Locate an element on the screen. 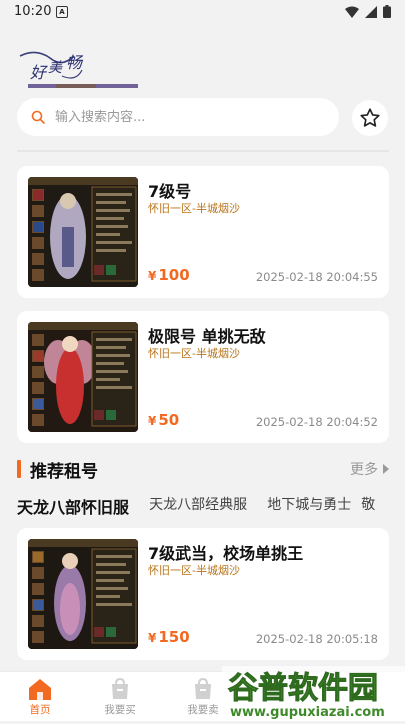 Image resolution: width=405 pixels, height=724 pixels. app-logo: 好 美 畅 is located at coordinates (77, 68).